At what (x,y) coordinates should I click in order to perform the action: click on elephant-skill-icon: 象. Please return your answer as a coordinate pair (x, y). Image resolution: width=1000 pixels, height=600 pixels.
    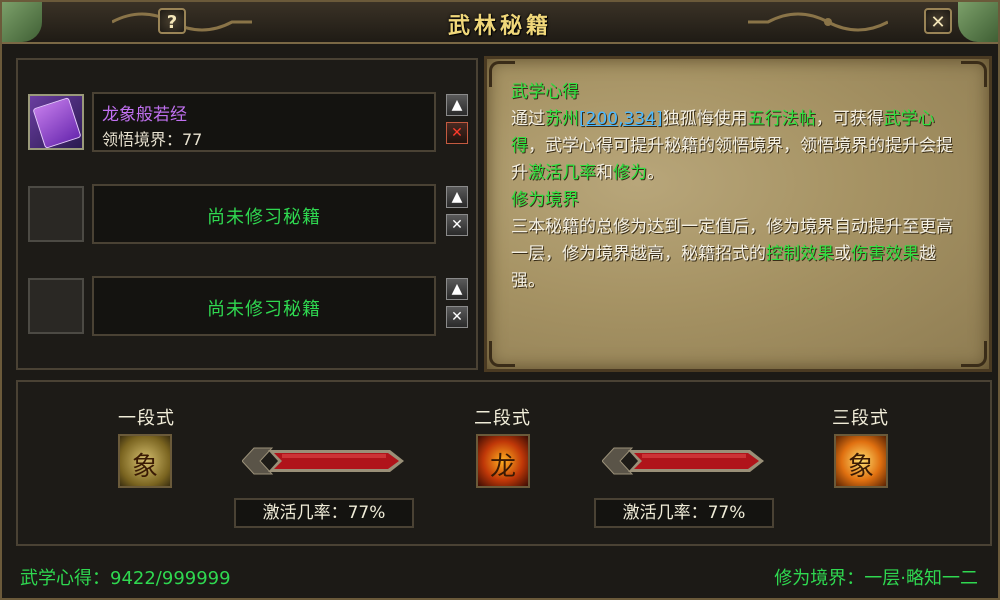
    Looking at the image, I should click on (145, 461).